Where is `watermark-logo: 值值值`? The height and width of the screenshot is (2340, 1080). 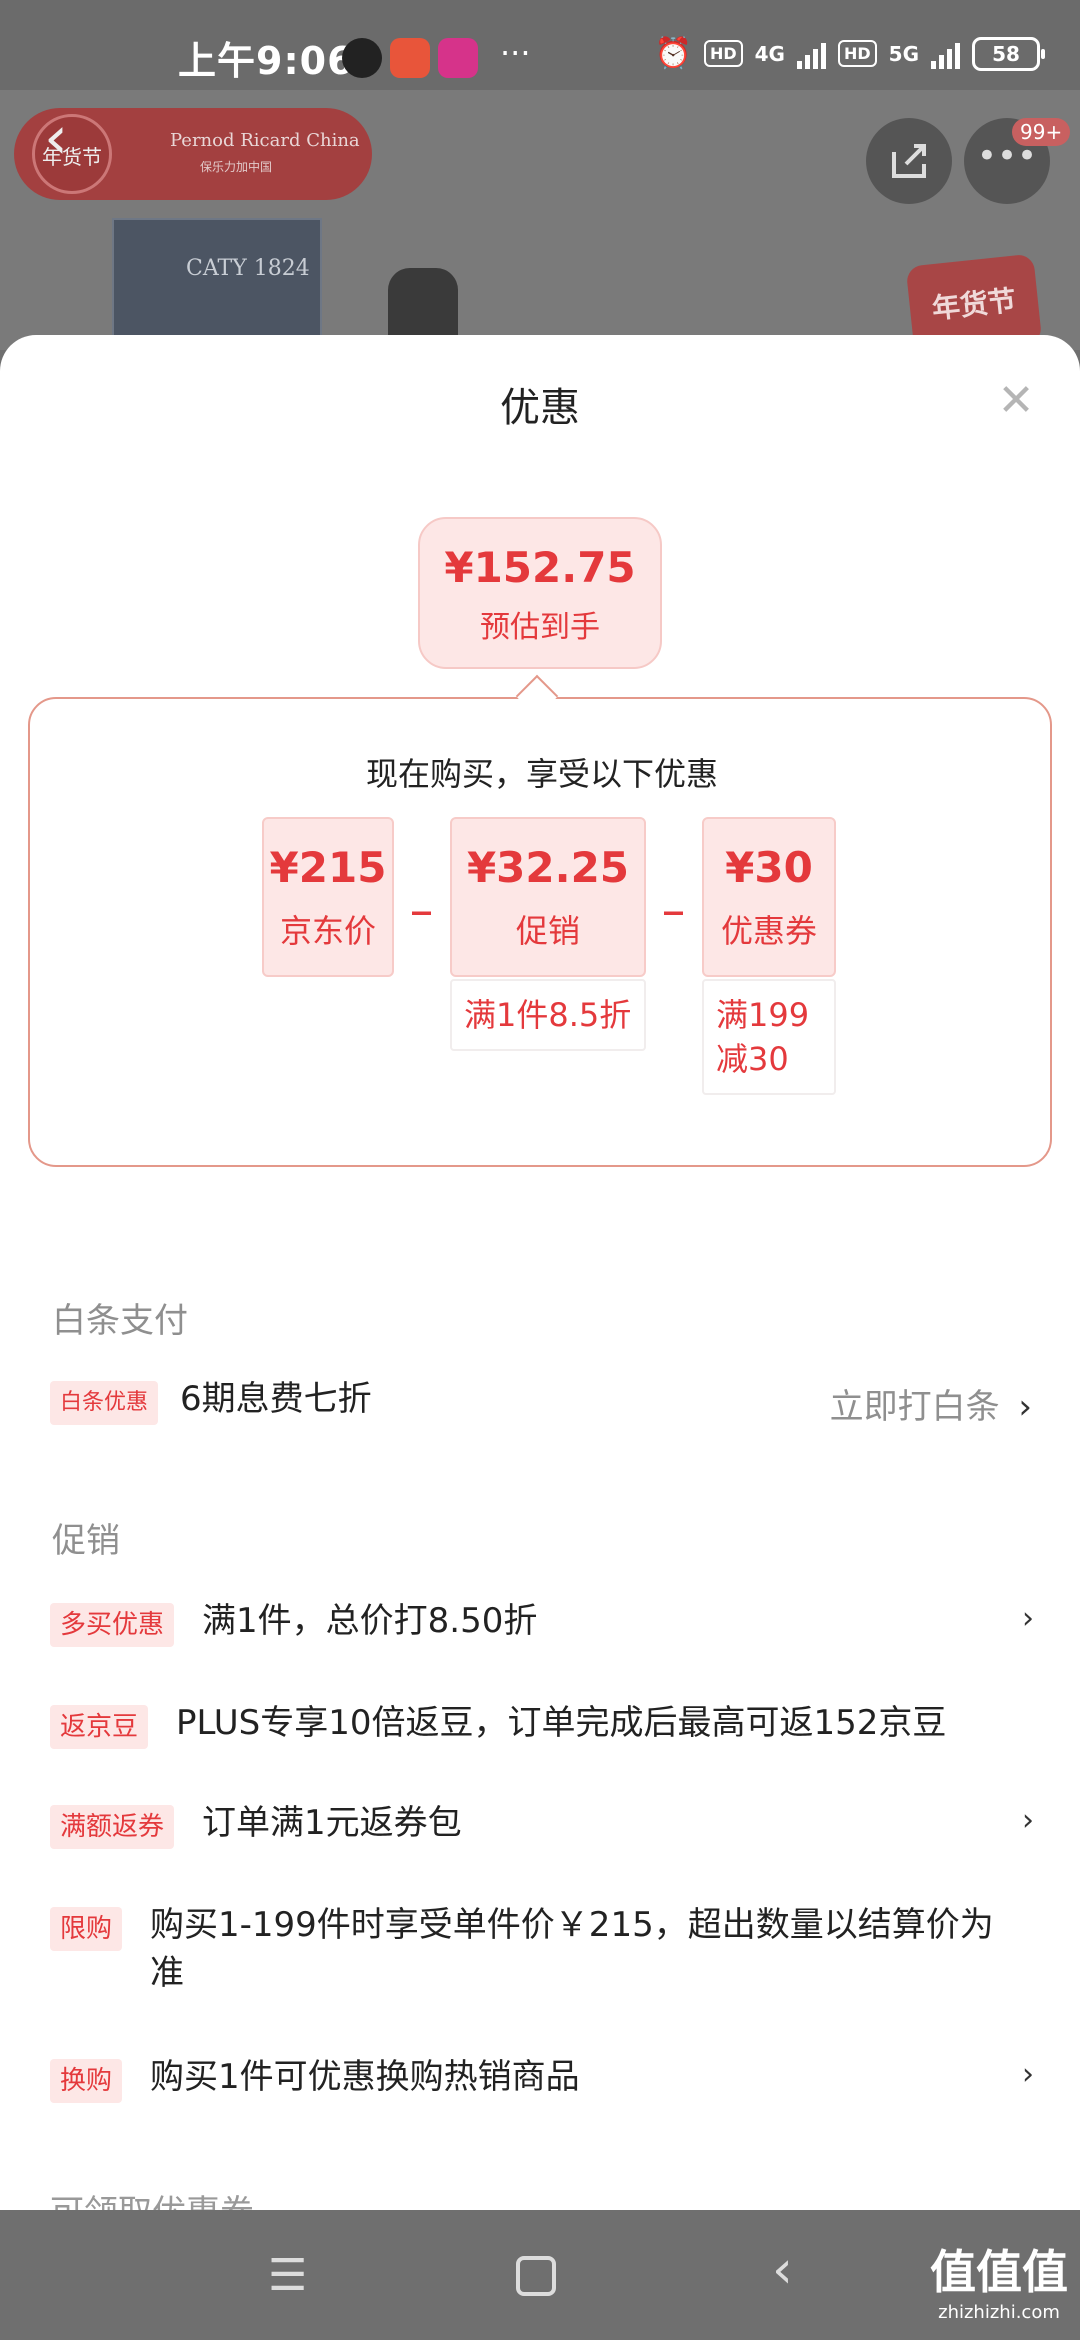 watermark-logo: 值值值 is located at coordinates (999, 2272).